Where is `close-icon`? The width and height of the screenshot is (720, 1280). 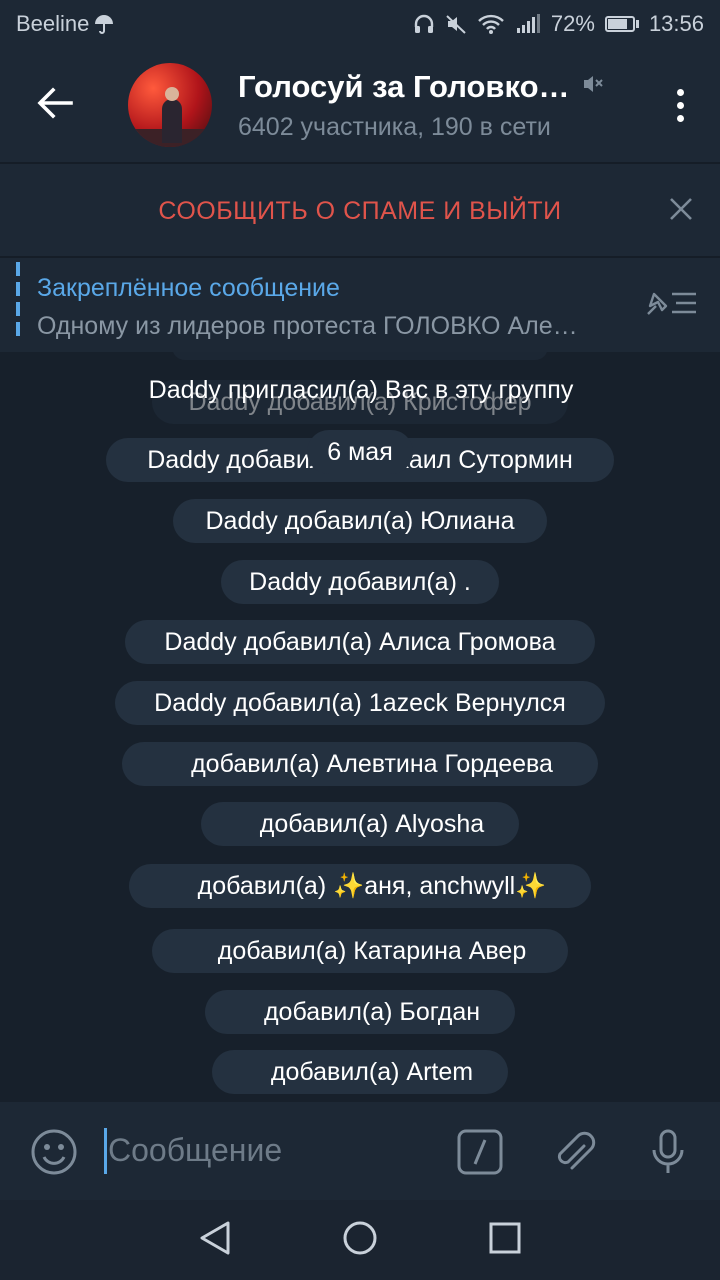 close-icon is located at coordinates (681, 211).